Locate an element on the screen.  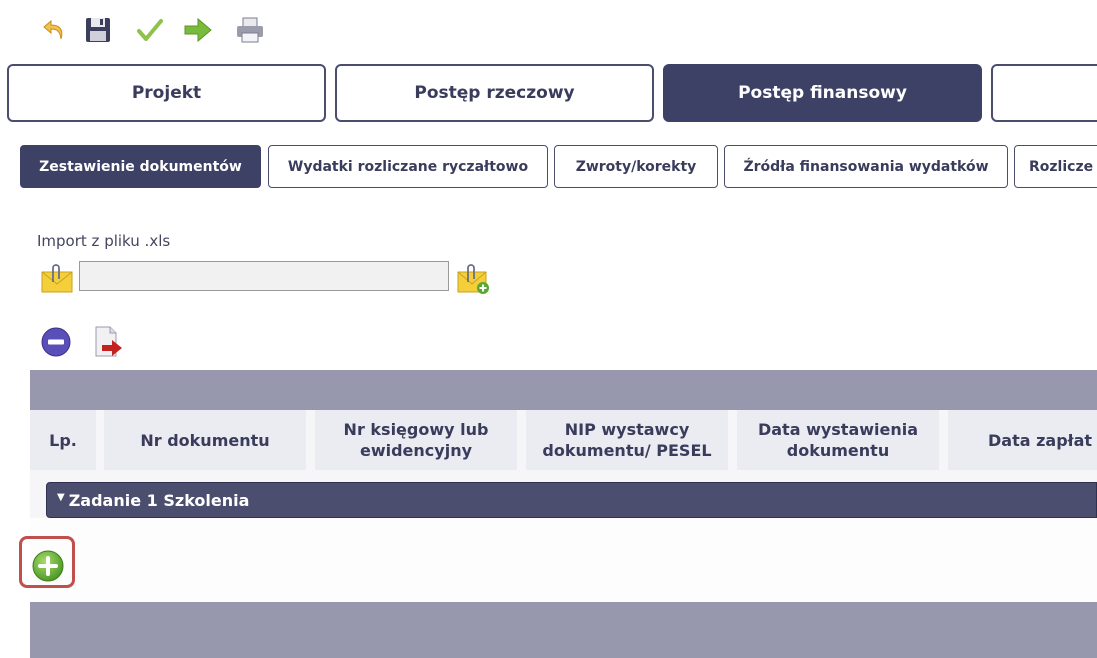
column-header-nip-pesel: NIP wystawcy dokumentu/ PESEL is located at coordinates (627, 440).